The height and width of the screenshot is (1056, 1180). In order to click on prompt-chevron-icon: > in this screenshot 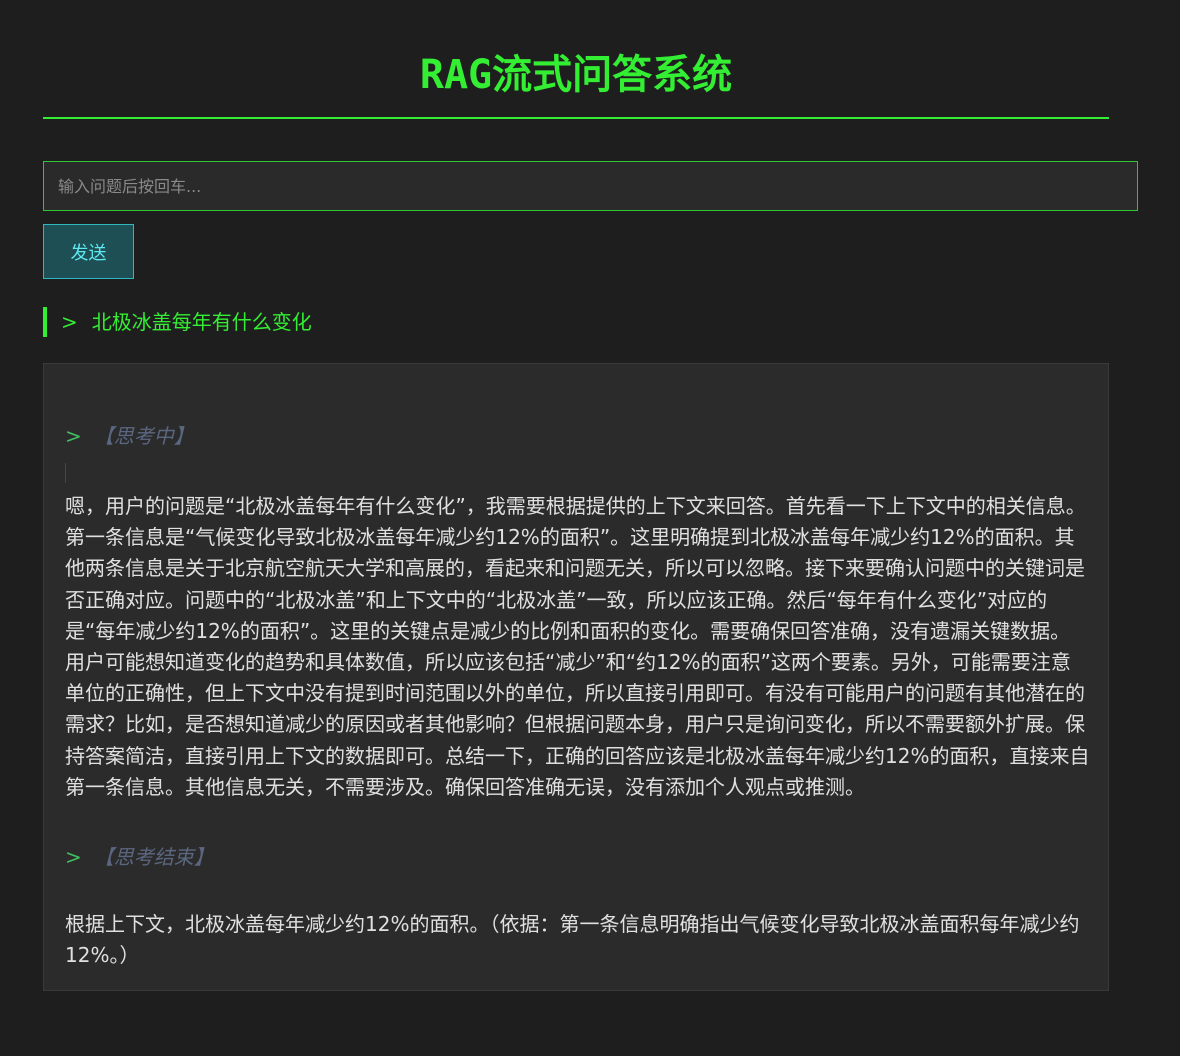, I will do `click(69, 322)`.